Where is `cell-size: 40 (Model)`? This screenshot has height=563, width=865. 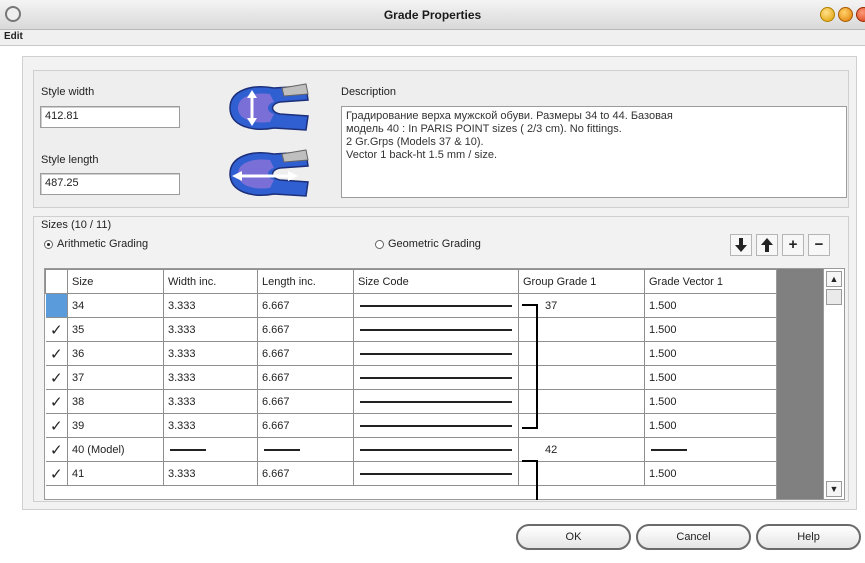
cell-size: 40 (Model) is located at coordinates (115, 449).